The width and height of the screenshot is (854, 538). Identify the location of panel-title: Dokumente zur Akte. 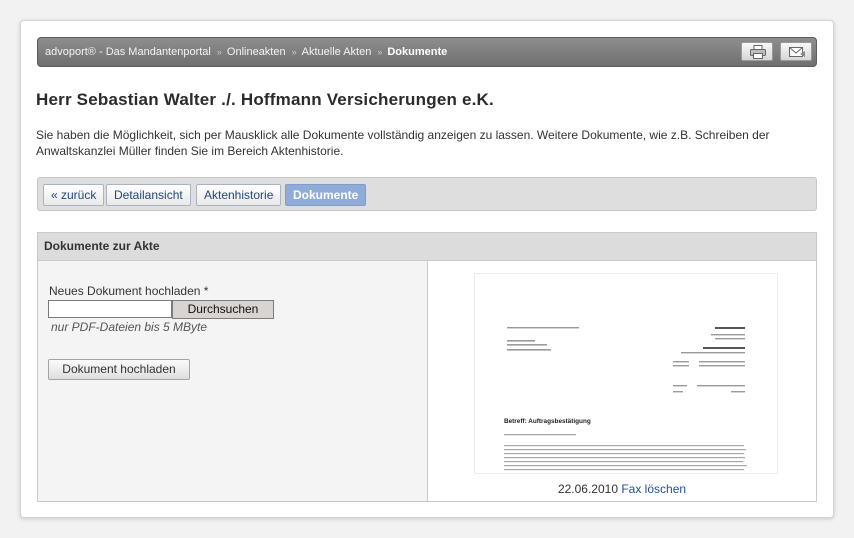
(427, 247).